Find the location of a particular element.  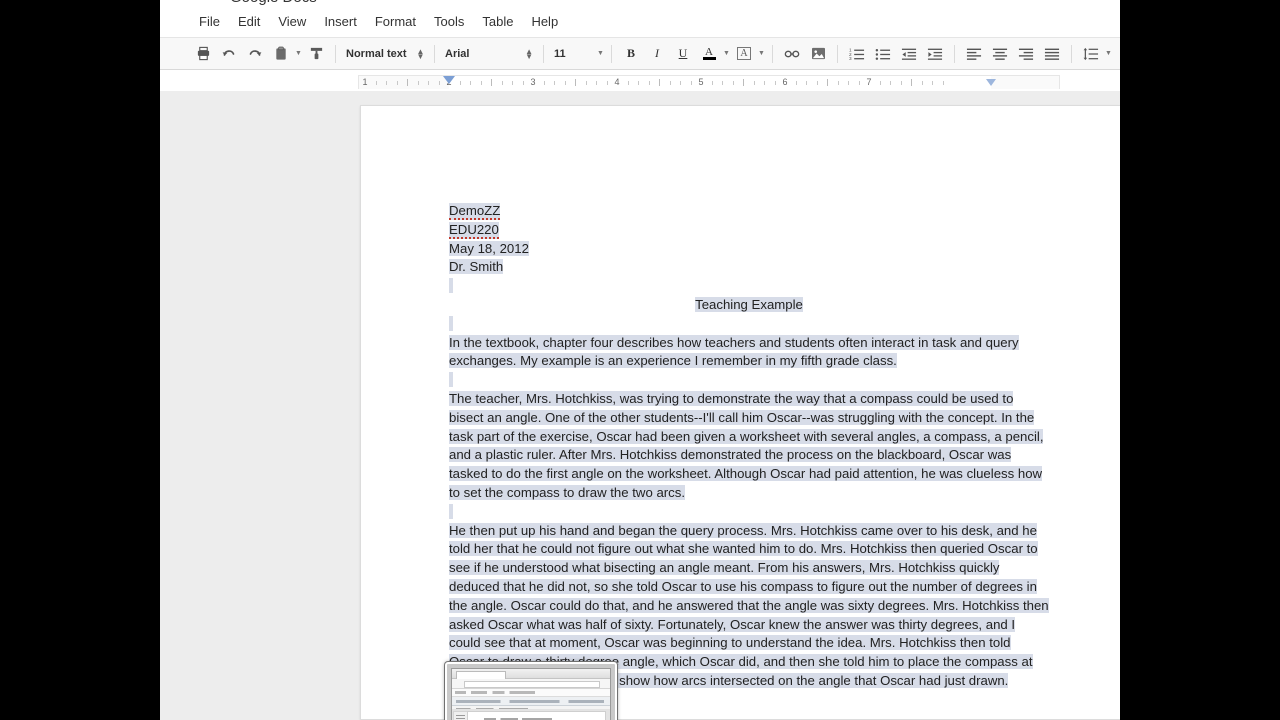

align-justify-icon is located at coordinates (1052, 54).